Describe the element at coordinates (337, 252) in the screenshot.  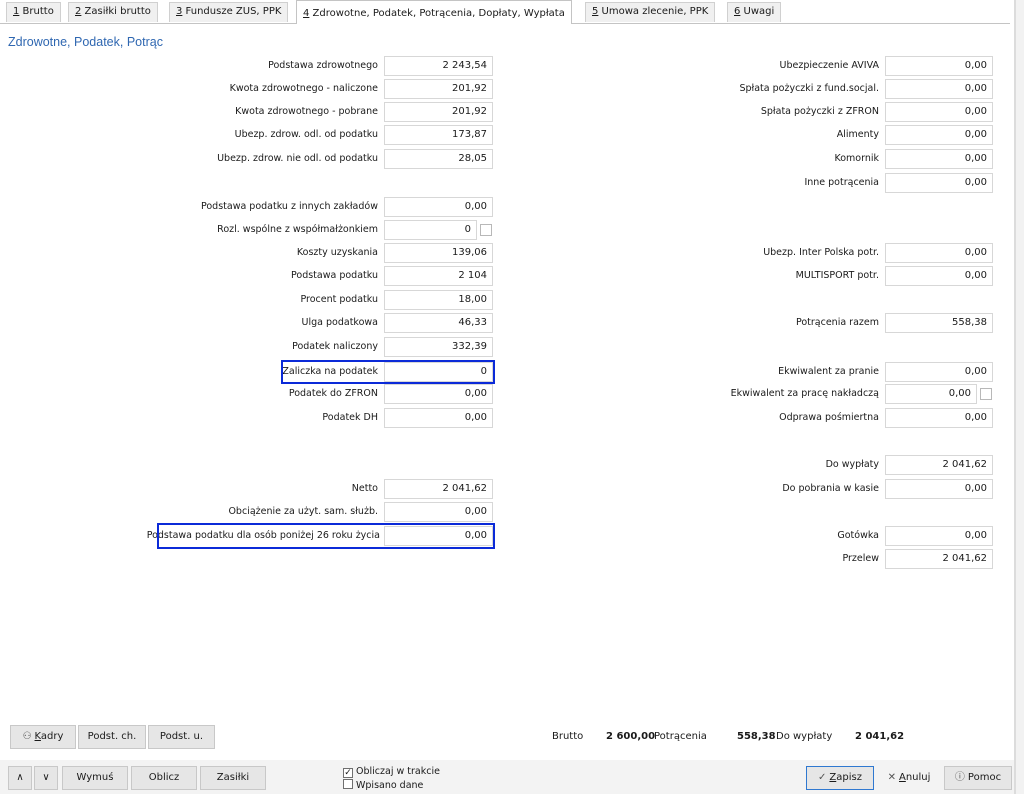
I see `label-koszty-uzyskania: Koszty uzyskania` at that location.